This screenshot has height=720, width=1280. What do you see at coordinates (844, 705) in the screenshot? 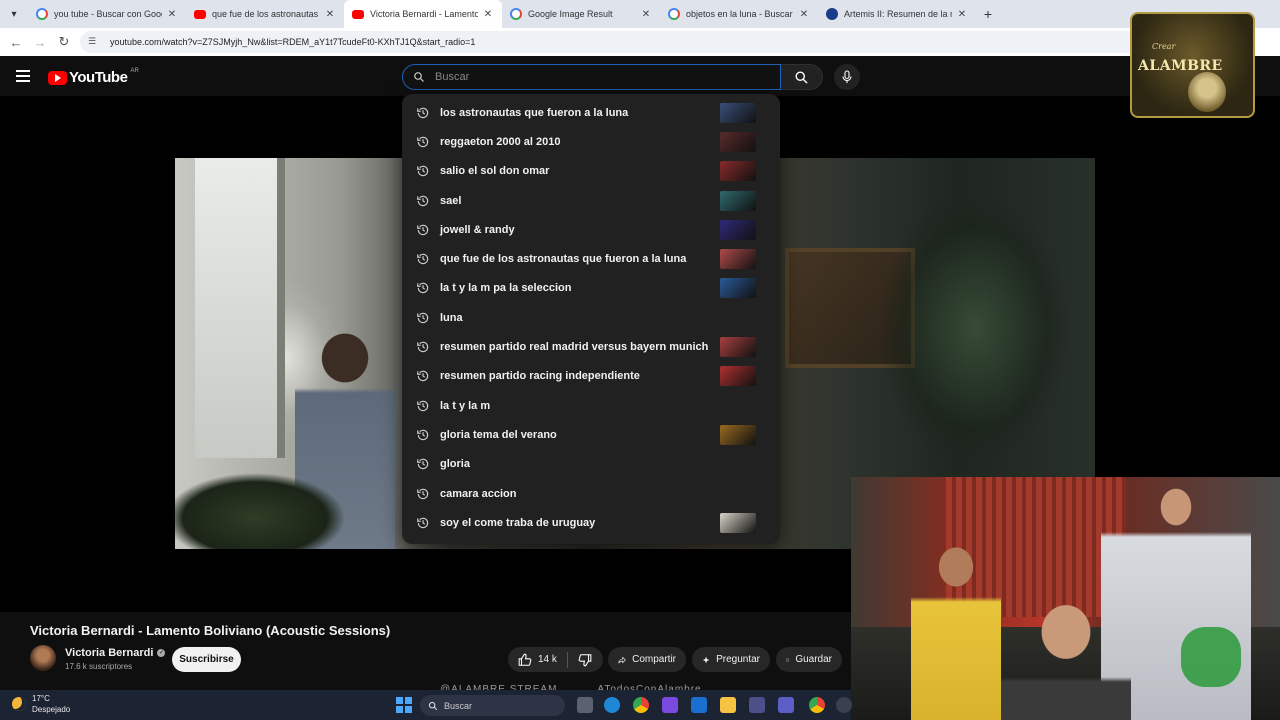
I see `settings-icon` at bounding box center [844, 705].